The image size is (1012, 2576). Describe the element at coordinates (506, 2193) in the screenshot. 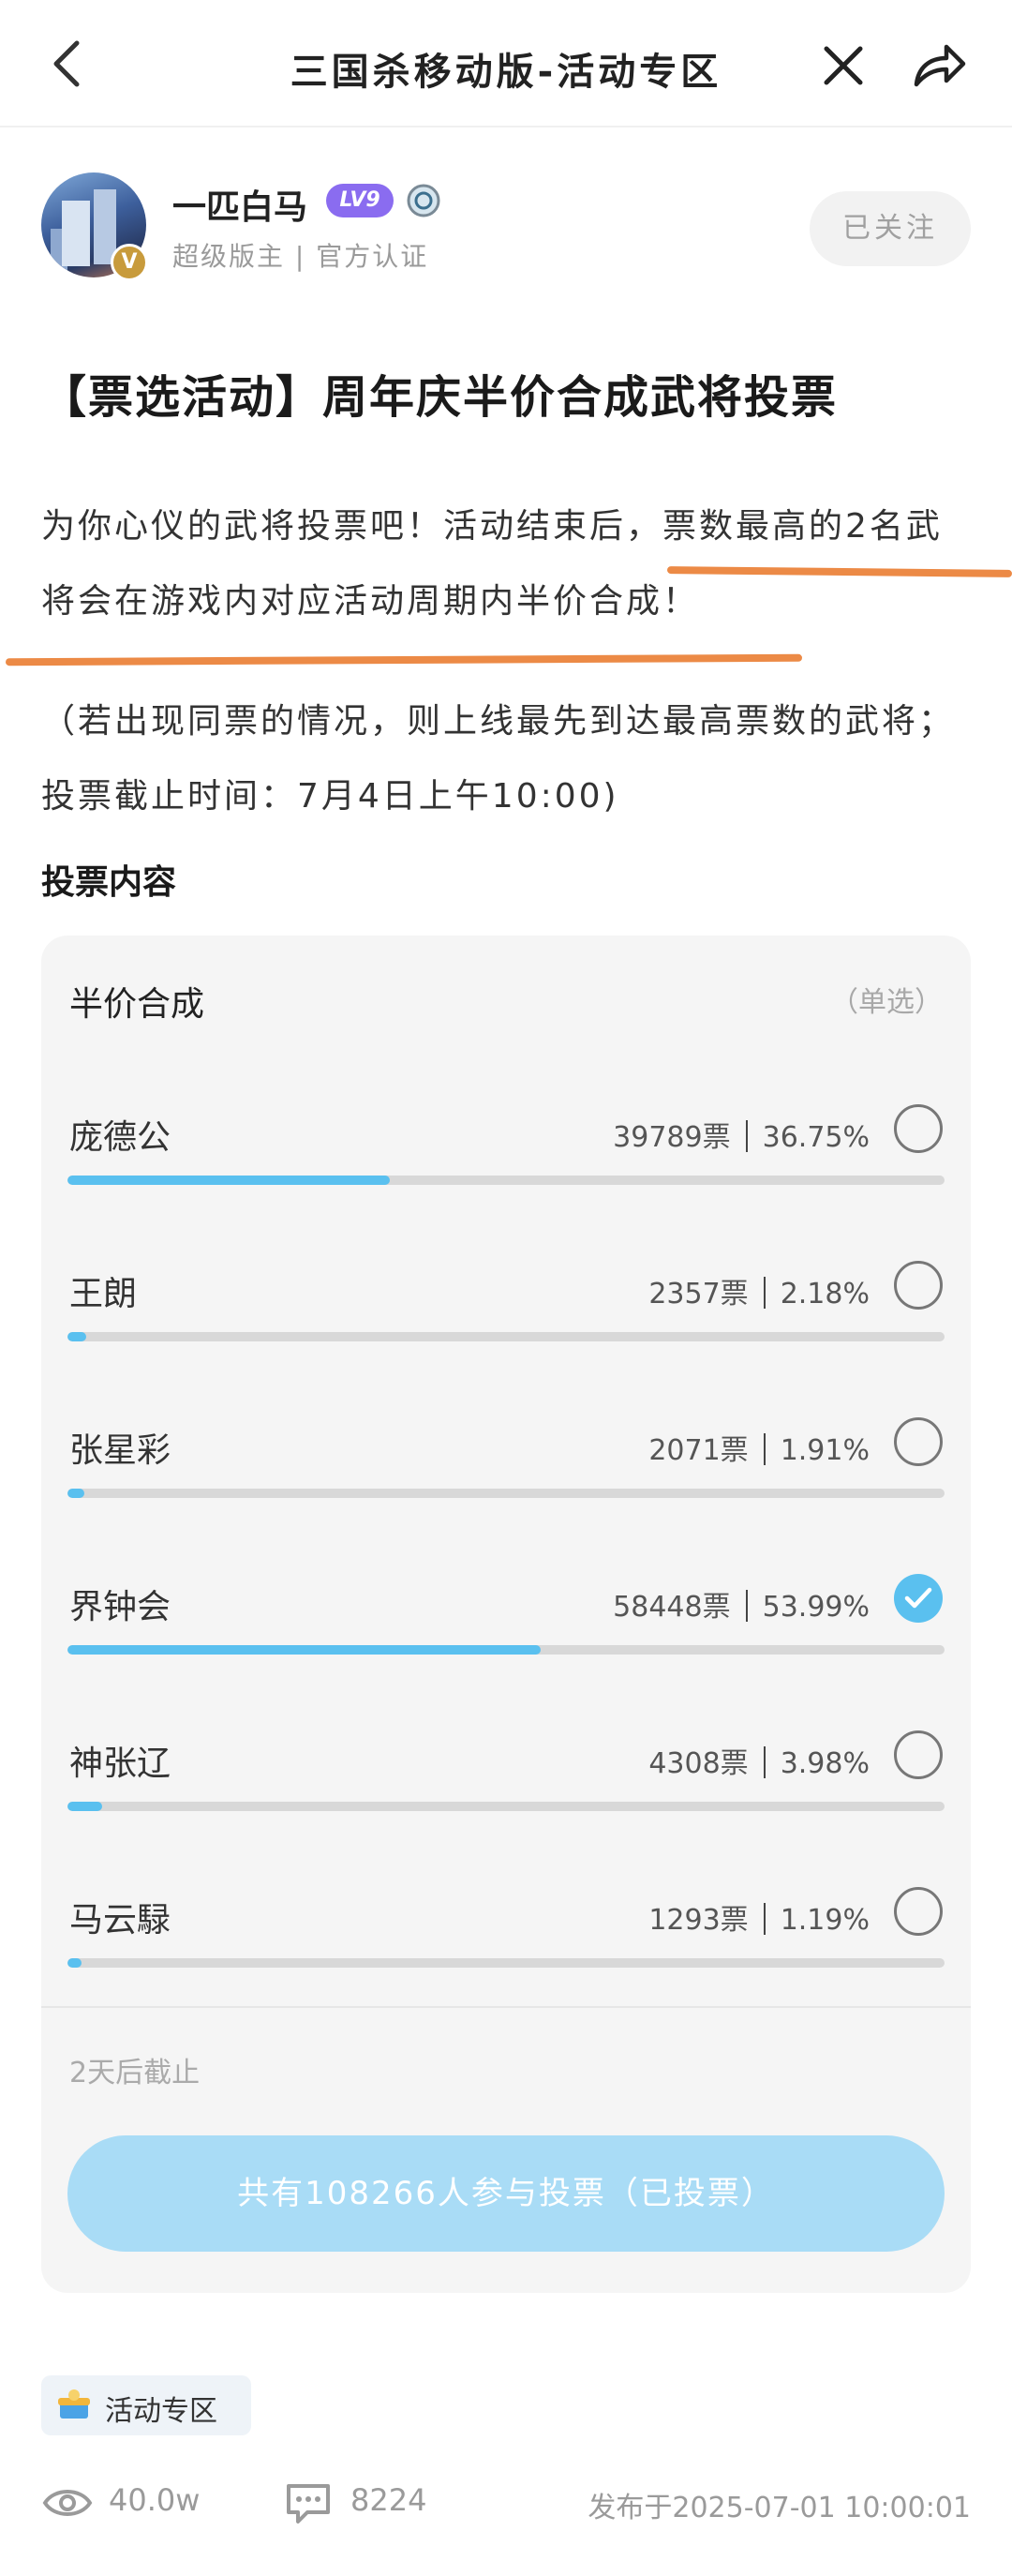

I see `vote-button: 共有108266人参与投票（已投票）` at that location.